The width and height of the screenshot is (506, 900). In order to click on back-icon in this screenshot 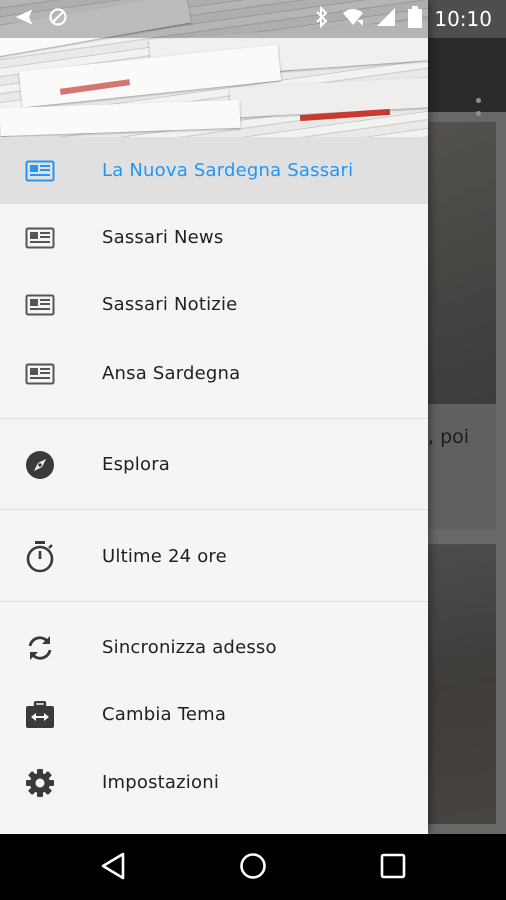, I will do `click(113, 868)`.